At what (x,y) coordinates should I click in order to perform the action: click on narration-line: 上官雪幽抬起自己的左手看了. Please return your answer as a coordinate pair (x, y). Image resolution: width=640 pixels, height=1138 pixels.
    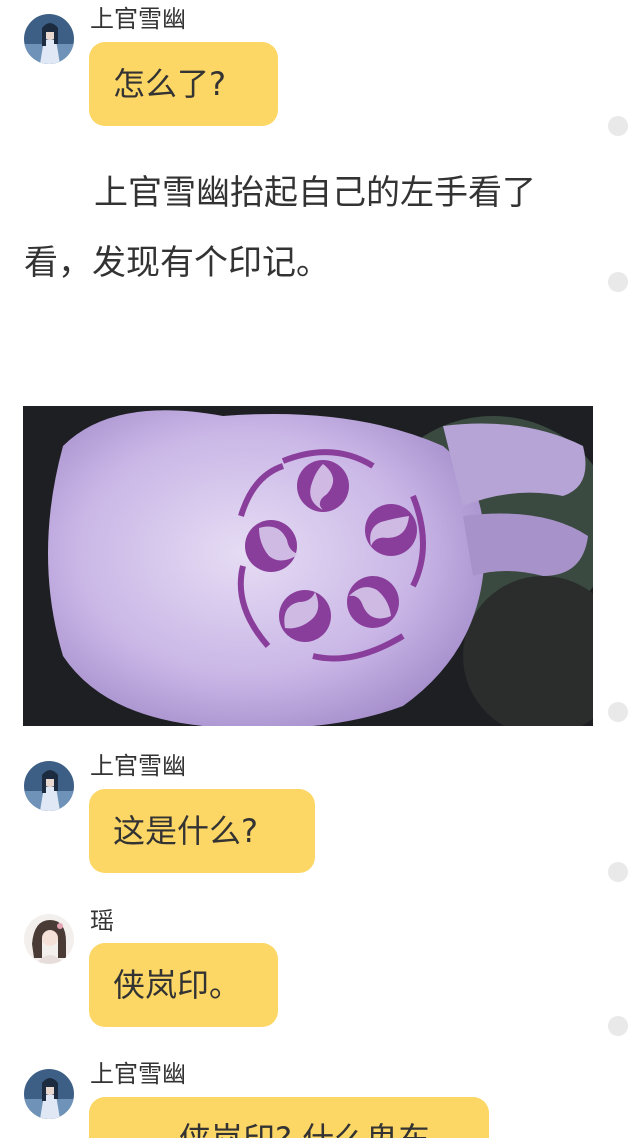
    Looking at the image, I should click on (315, 193).